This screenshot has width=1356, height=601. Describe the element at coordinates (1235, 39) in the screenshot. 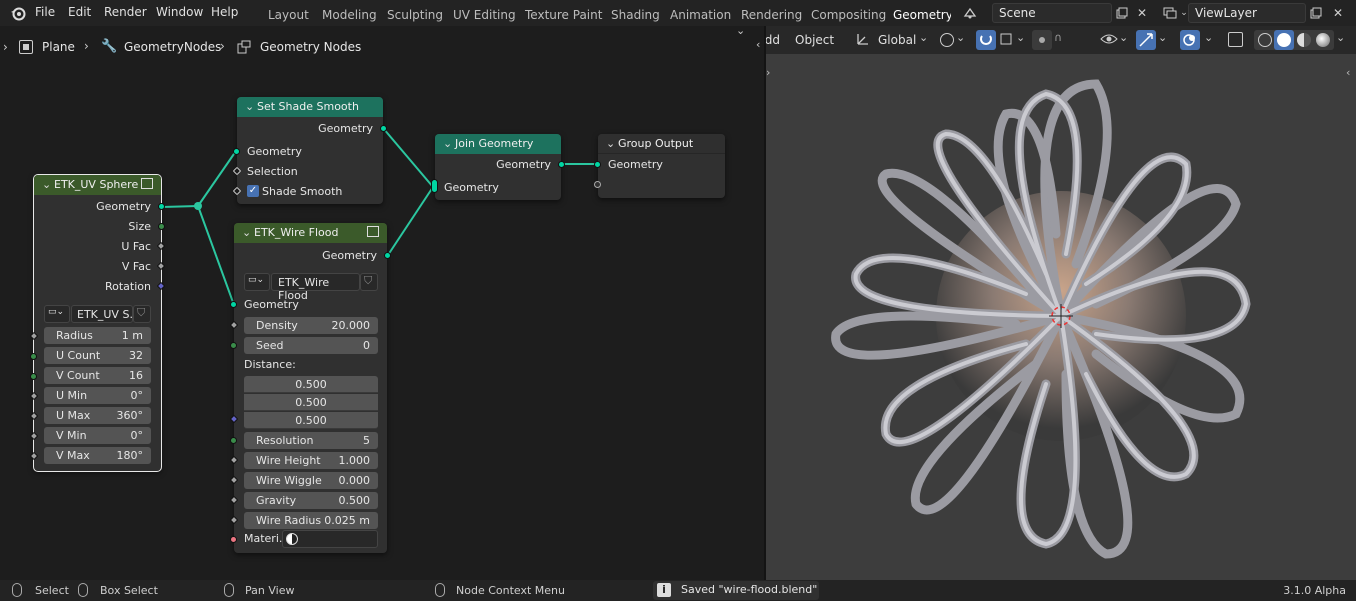

I see `xray-icon` at that location.